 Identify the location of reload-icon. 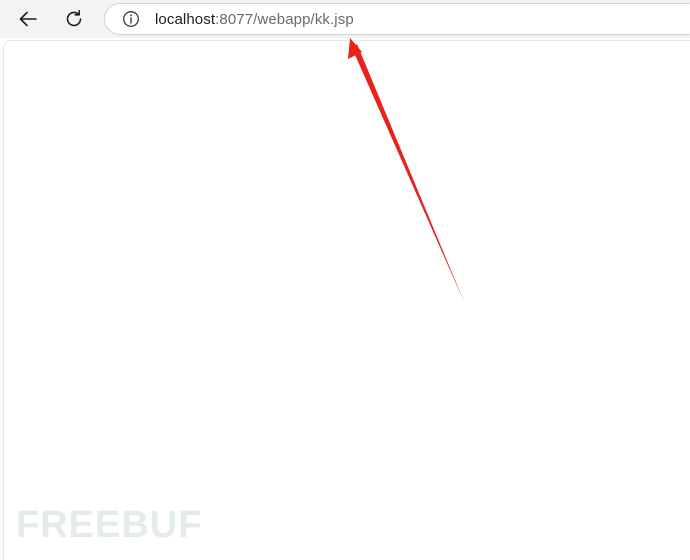
(74, 18).